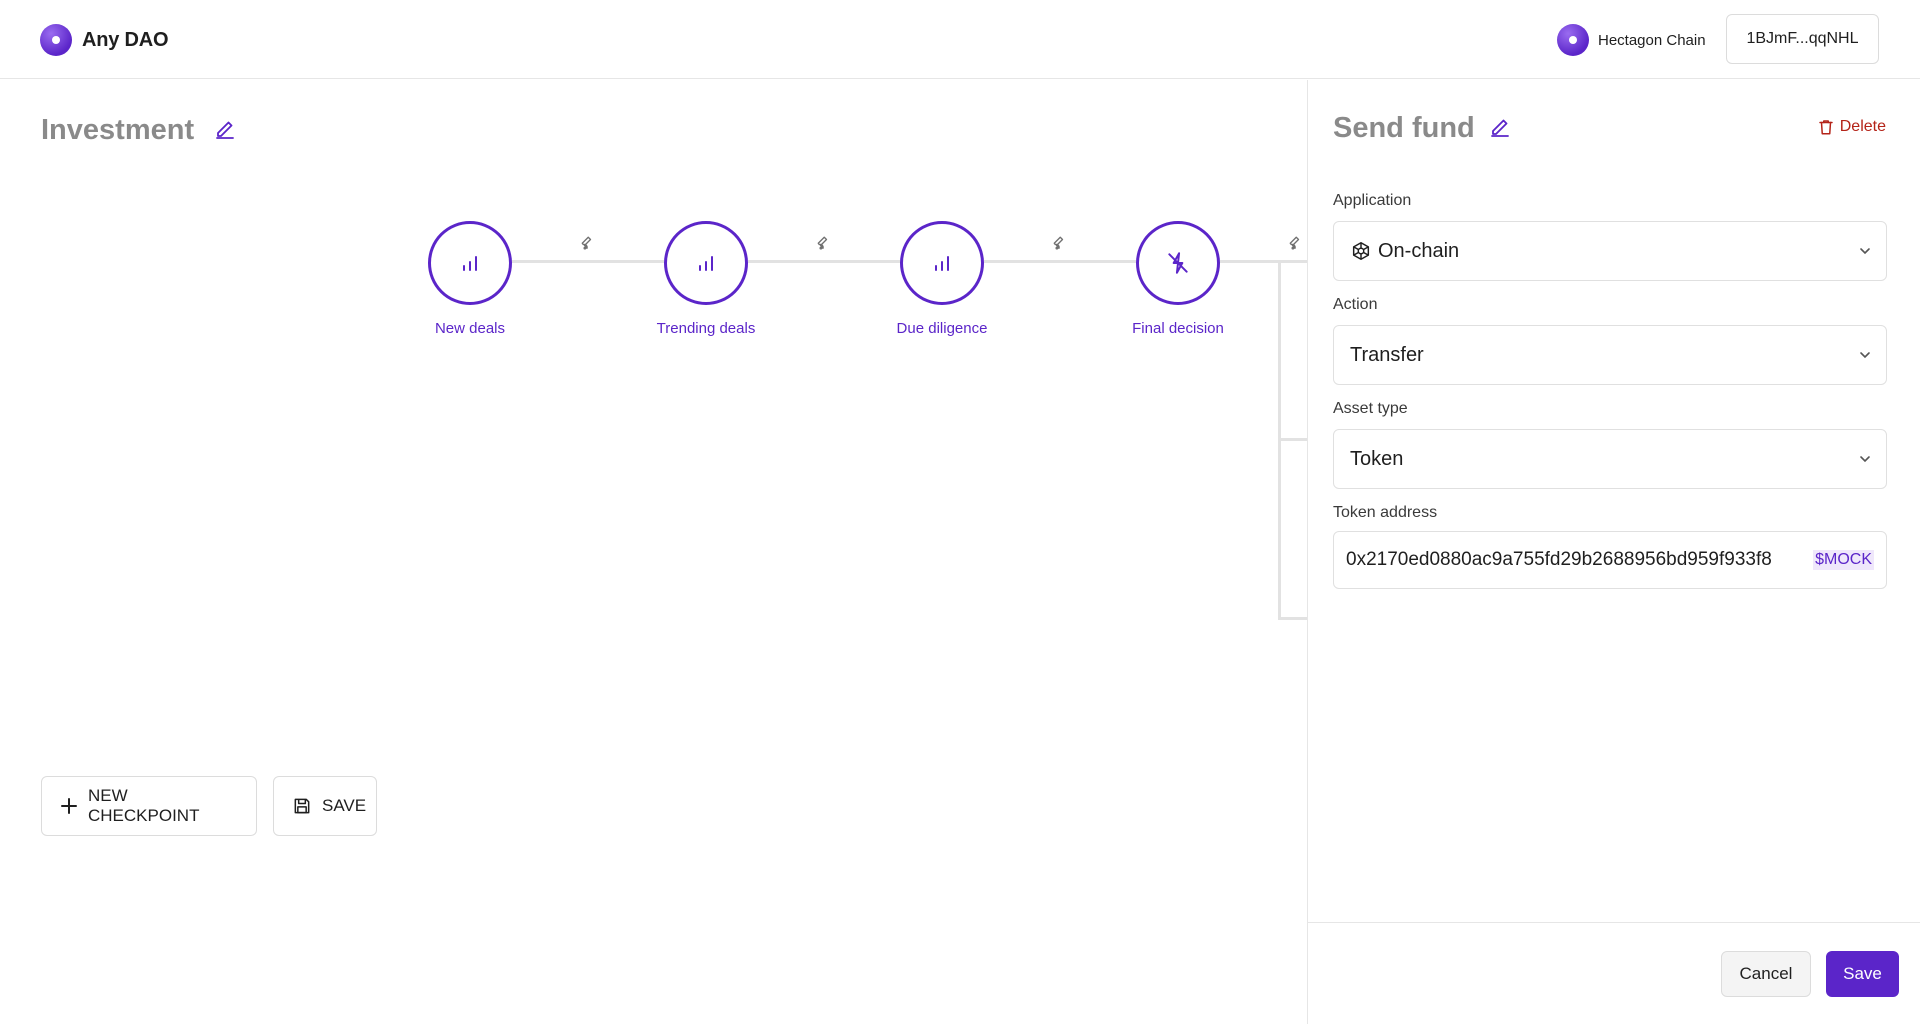 The image size is (1920, 1024). What do you see at coordinates (1573, 40) in the screenshot?
I see `chain-logo-icon` at bounding box center [1573, 40].